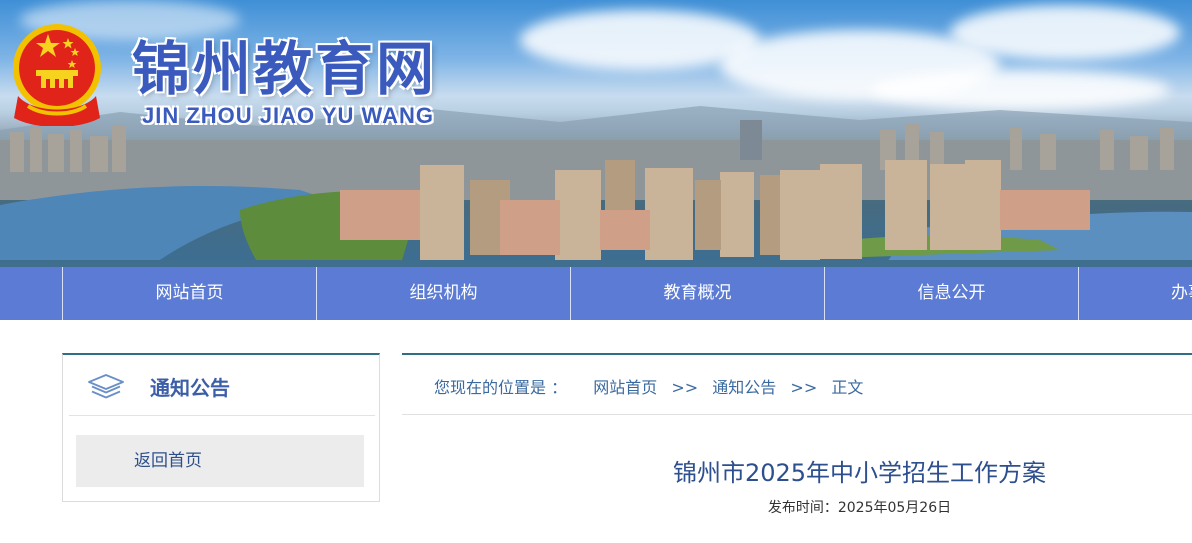 The image size is (1192, 543). I want to click on nav-item-overview: 教育概况, so click(697, 293).